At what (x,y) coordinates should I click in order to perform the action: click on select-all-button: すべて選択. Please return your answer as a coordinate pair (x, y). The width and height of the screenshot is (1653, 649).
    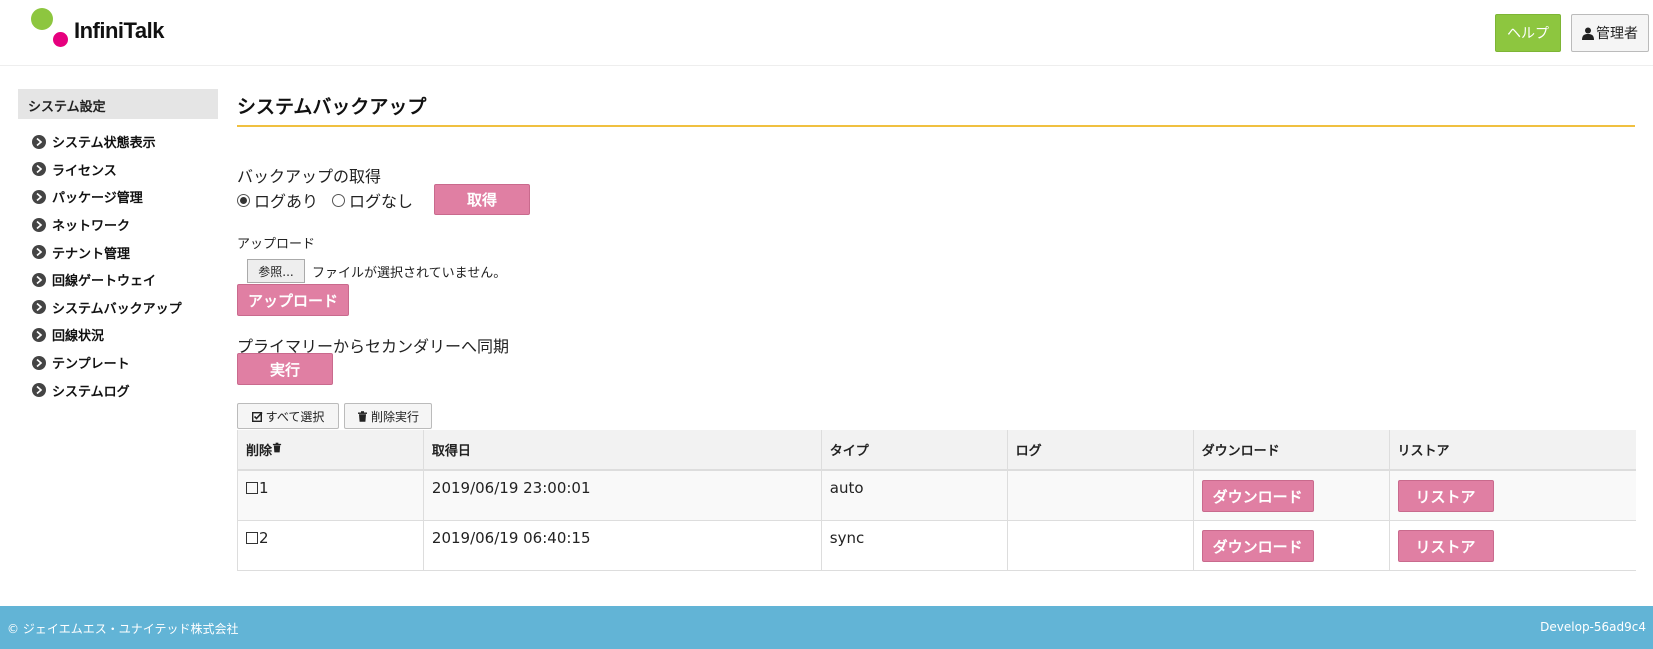
    Looking at the image, I should click on (288, 416).